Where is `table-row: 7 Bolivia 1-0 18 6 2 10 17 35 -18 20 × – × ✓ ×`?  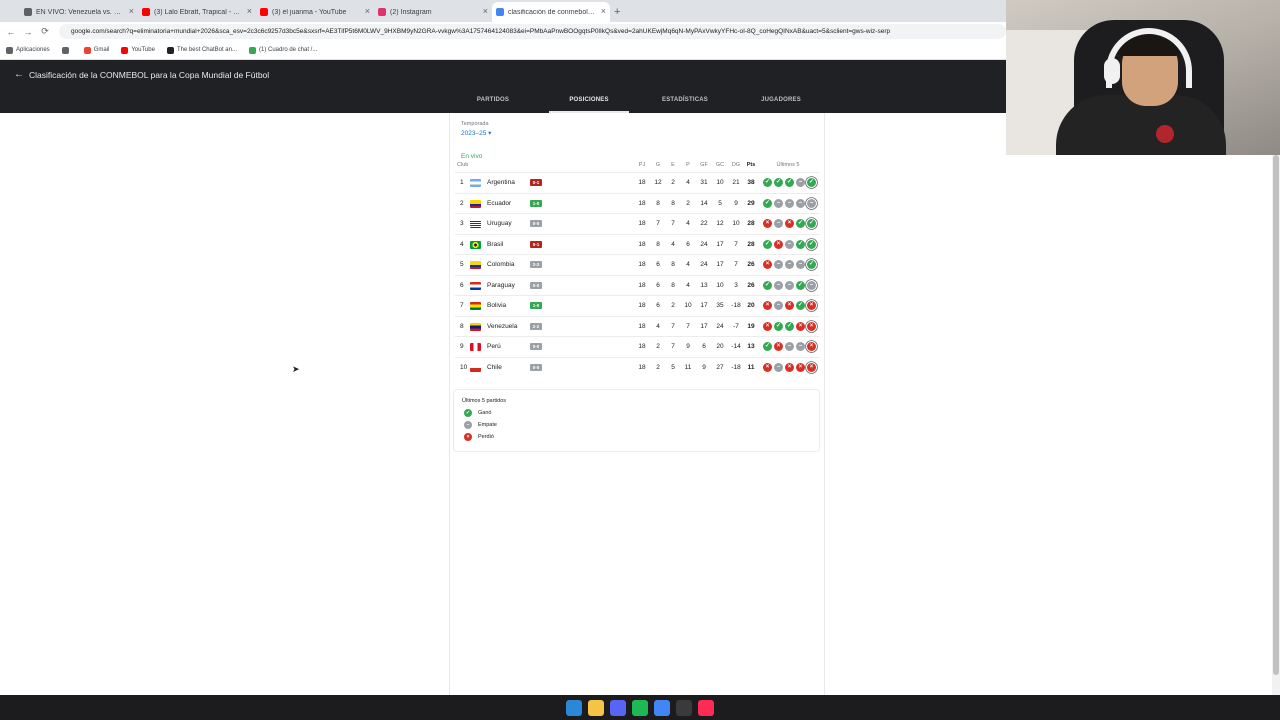
table-row: 7 Bolivia 1-0 18 6 2 10 17 35 -18 20 × – × ✓ × is located at coordinates (637, 305).